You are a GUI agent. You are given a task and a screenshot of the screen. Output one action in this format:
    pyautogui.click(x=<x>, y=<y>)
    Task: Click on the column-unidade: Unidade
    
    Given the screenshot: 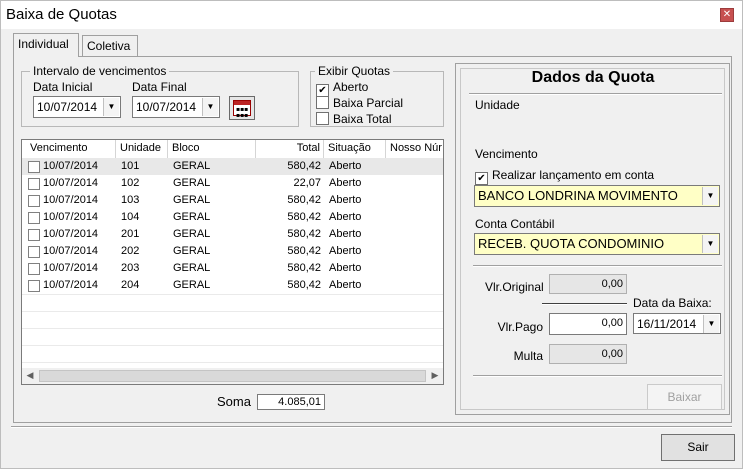 What is the action you would take?
    pyautogui.click(x=142, y=149)
    